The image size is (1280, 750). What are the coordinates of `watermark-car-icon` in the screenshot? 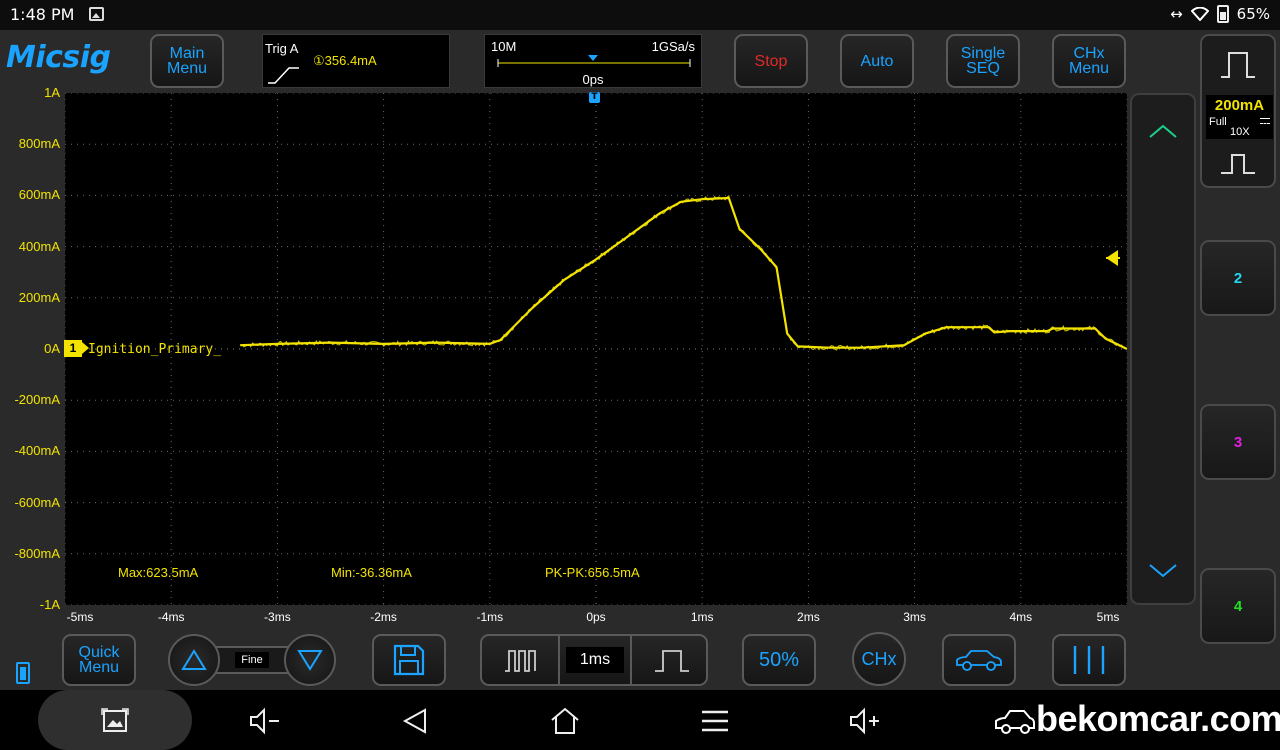 It's located at (1015, 722).